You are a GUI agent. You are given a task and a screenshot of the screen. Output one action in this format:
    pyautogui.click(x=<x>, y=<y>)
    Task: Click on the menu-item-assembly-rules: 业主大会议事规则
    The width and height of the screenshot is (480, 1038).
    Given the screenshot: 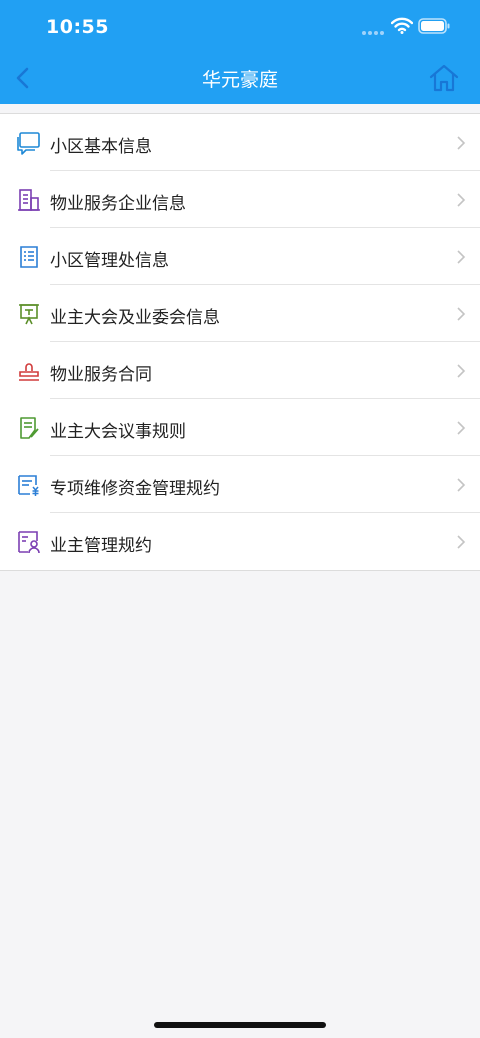 What is the action you would take?
    pyautogui.click(x=240, y=427)
    